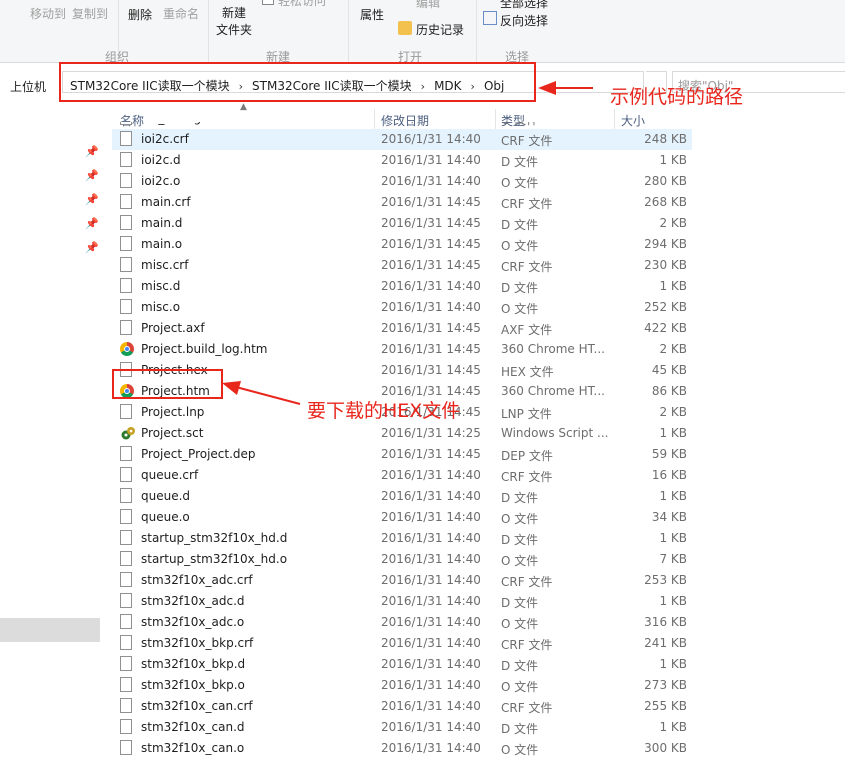 The image size is (845, 784). Describe the element at coordinates (665, 307) in the screenshot. I see `file-size: 252 KB` at that location.